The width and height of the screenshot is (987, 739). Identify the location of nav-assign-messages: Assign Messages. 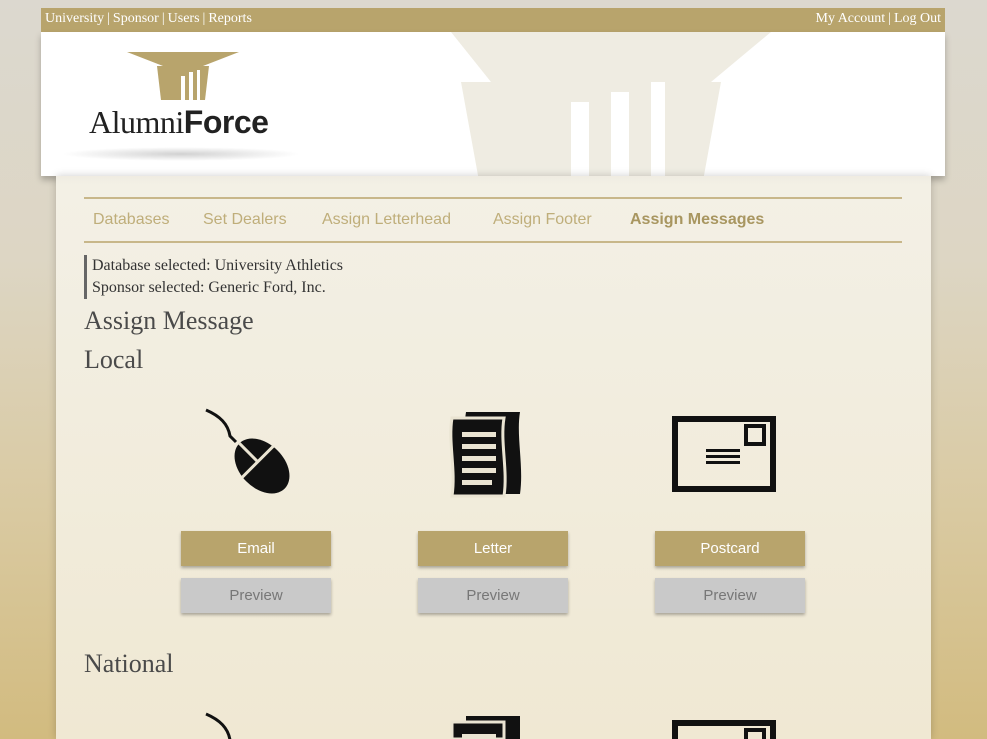
(697, 220).